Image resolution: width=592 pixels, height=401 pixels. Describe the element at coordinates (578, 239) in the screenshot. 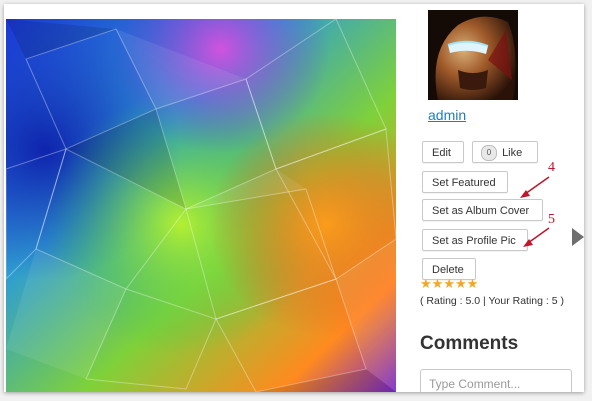

I see `next-photo-arrow-icon` at that location.